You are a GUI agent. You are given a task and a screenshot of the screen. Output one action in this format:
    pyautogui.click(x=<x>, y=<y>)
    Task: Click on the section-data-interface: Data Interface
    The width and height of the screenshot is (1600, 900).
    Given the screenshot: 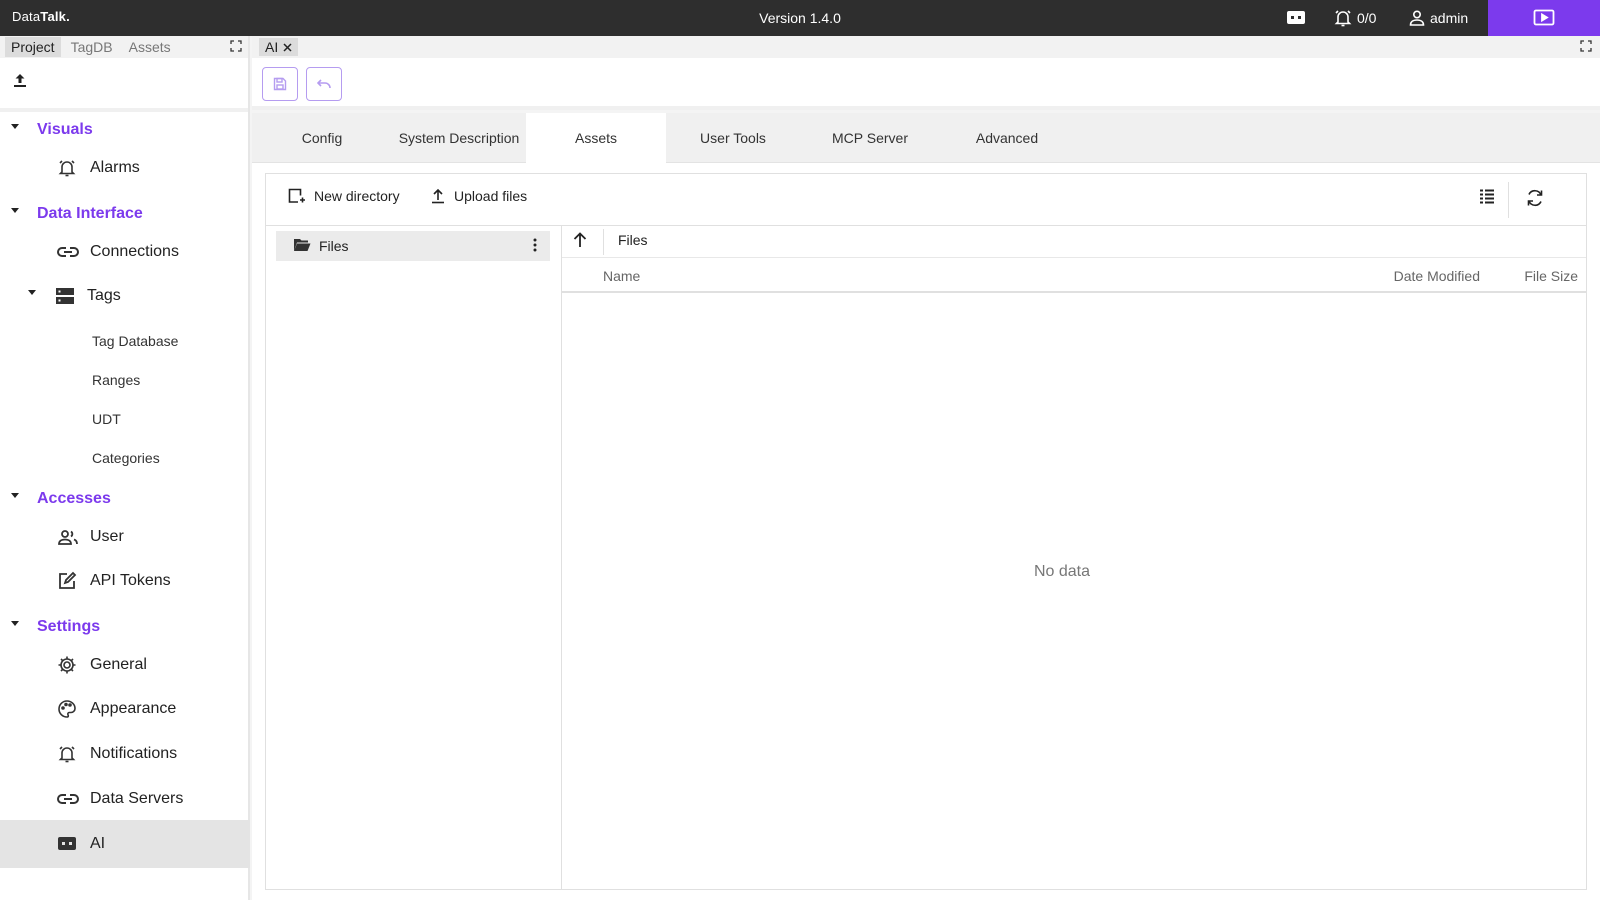 What is the action you would take?
    pyautogui.click(x=124, y=214)
    